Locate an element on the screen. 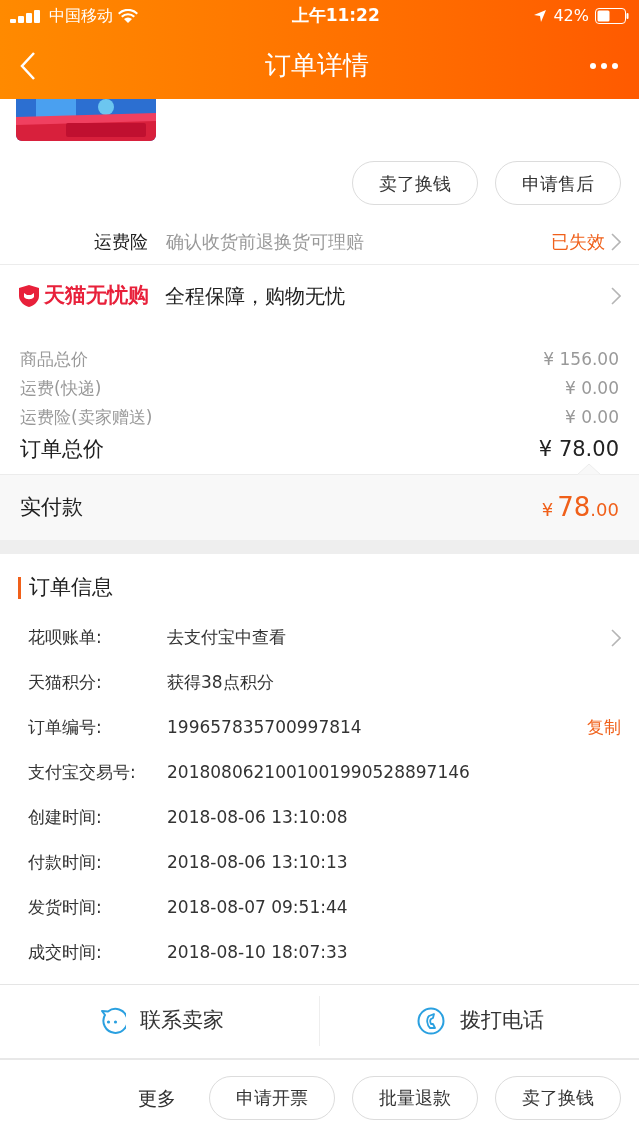 The height and width of the screenshot is (1136, 639). info-label: 支付宝交易号: is located at coordinates (82, 773).